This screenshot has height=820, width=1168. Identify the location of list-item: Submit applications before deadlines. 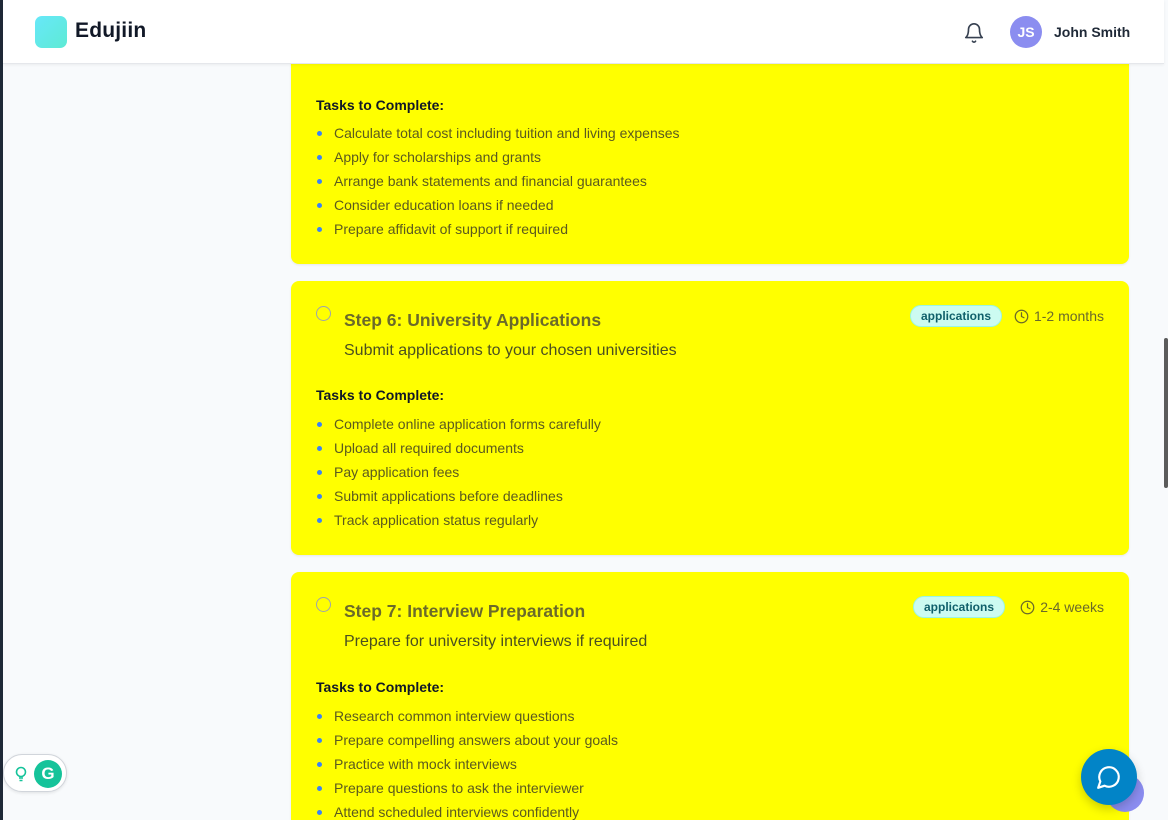
(458, 496).